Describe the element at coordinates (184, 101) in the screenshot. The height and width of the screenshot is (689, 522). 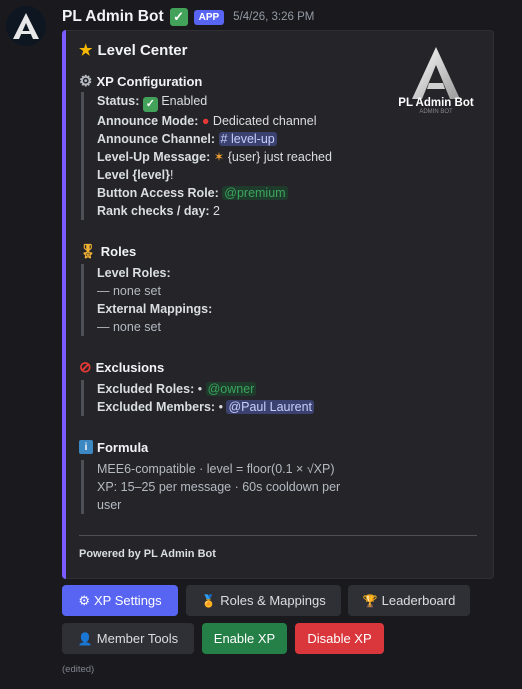
I see `status-value: Enabled` at that location.